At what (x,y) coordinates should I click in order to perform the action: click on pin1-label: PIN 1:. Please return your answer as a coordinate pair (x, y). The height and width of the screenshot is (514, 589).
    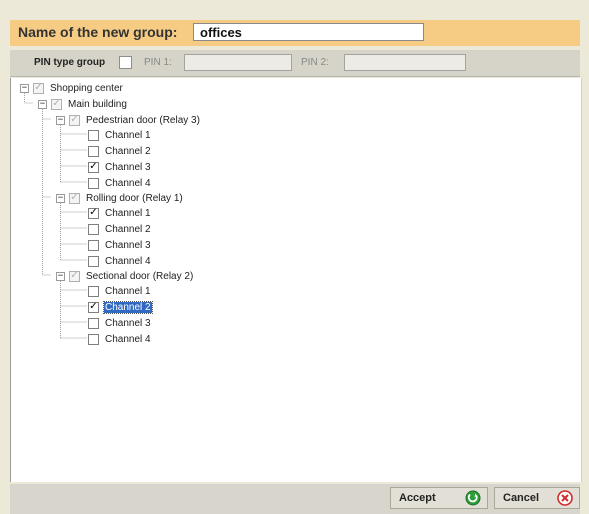
    Looking at the image, I should click on (158, 62).